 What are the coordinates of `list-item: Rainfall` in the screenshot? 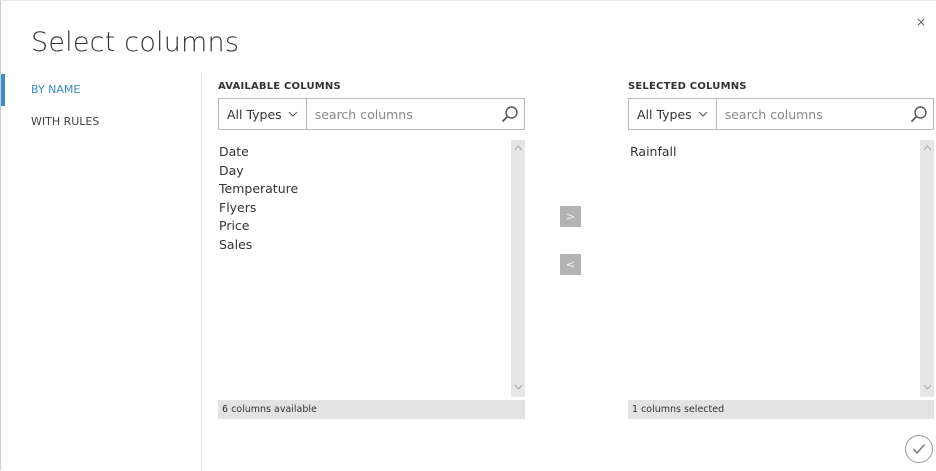 It's located at (779, 152).